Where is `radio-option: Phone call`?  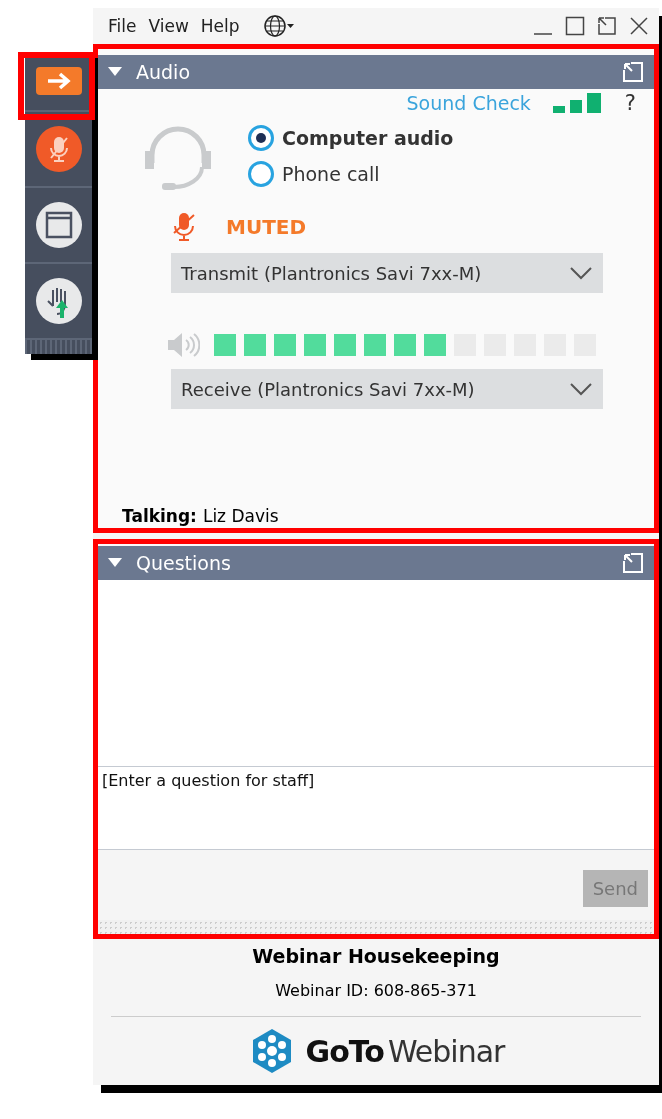
radio-option: Phone call is located at coordinates (351, 174).